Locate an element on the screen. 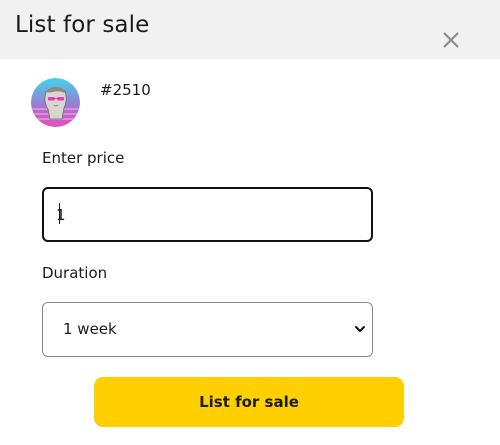 The width and height of the screenshot is (500, 445). nft-avatar is located at coordinates (55, 102).